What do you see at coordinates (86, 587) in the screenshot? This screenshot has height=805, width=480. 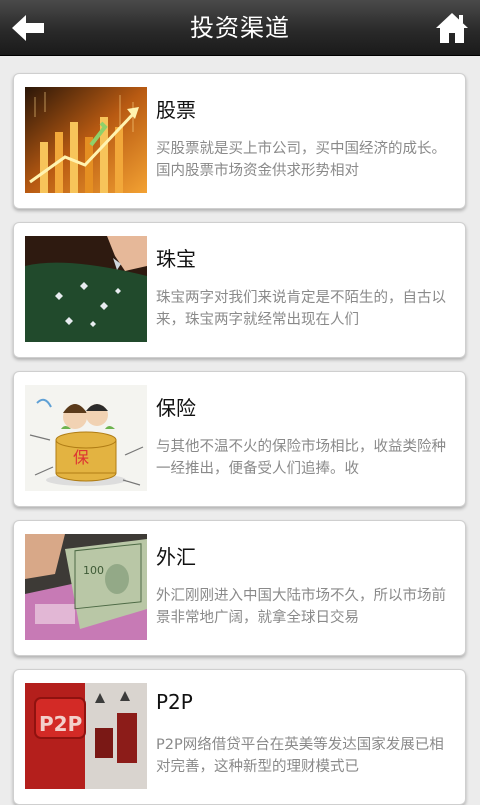 I see `forex-banknotes-image: 100` at bounding box center [86, 587].